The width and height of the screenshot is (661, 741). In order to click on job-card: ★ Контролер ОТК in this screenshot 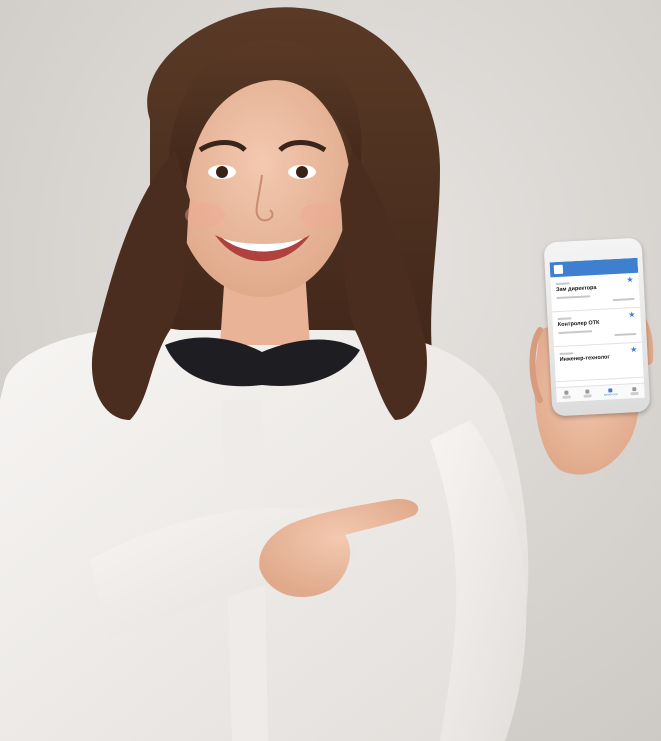, I will do `click(597, 327)`.